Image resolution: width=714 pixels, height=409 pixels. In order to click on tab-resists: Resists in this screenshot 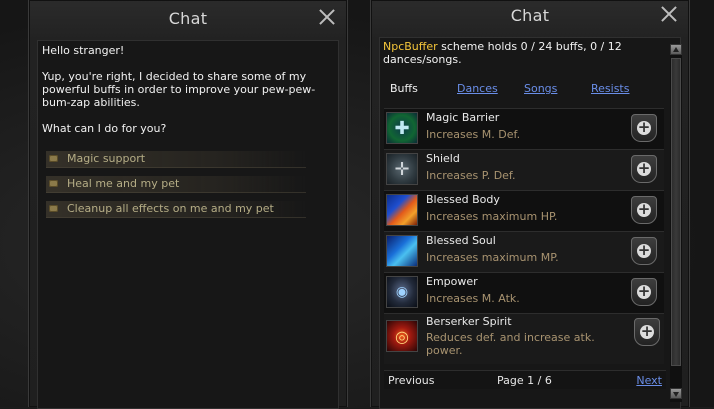, I will do `click(610, 88)`.